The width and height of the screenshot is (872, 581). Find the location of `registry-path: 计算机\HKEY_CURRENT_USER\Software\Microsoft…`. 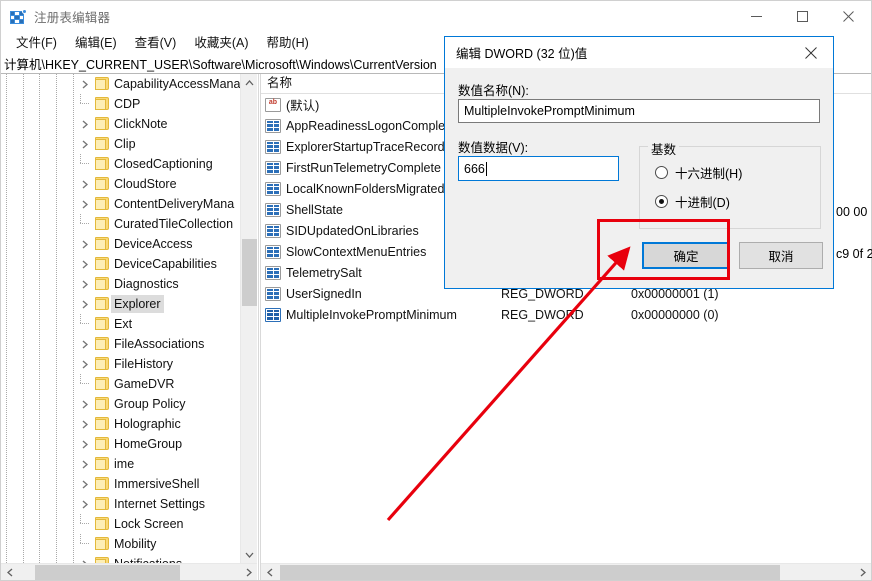

registry-path: 计算机\HKEY_CURRENT_USER\Software\Microsoft… is located at coordinates (220, 65).